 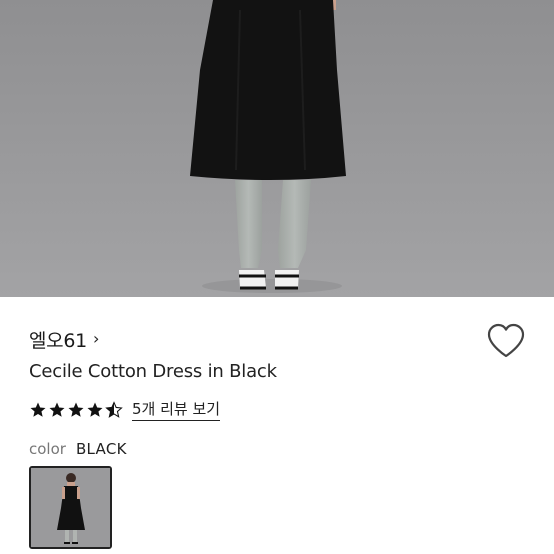 I want to click on rating-row: 5개 리뷰 보기, so click(x=125, y=409).